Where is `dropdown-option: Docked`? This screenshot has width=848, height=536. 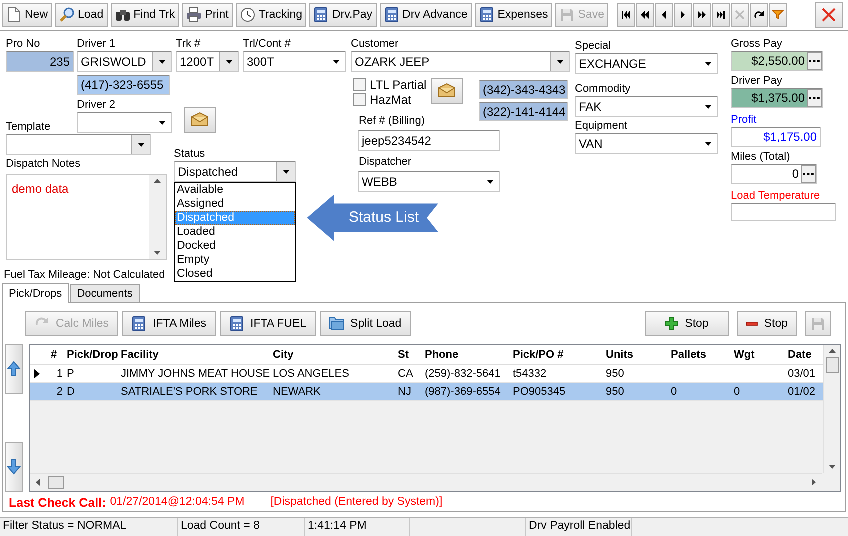 dropdown-option: Docked is located at coordinates (235, 246).